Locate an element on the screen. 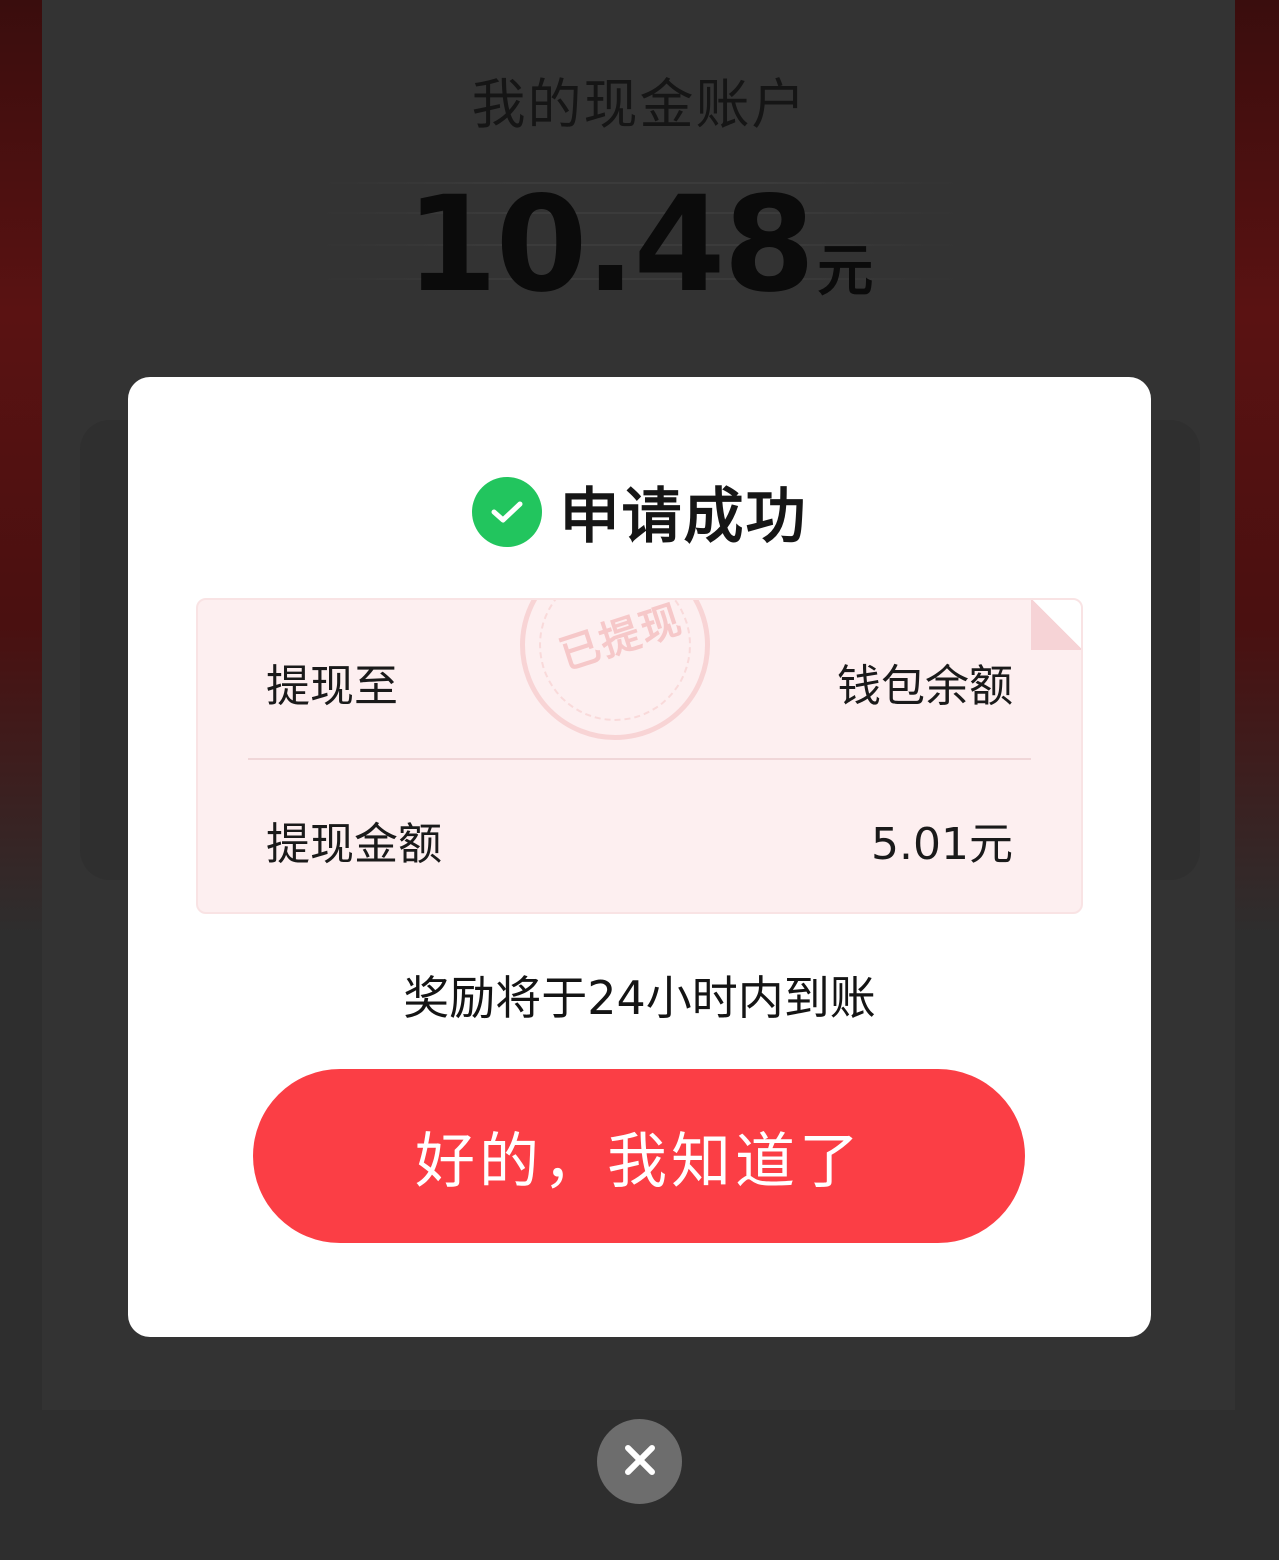  account-balance: 10.48元 is located at coordinates (639, 245).